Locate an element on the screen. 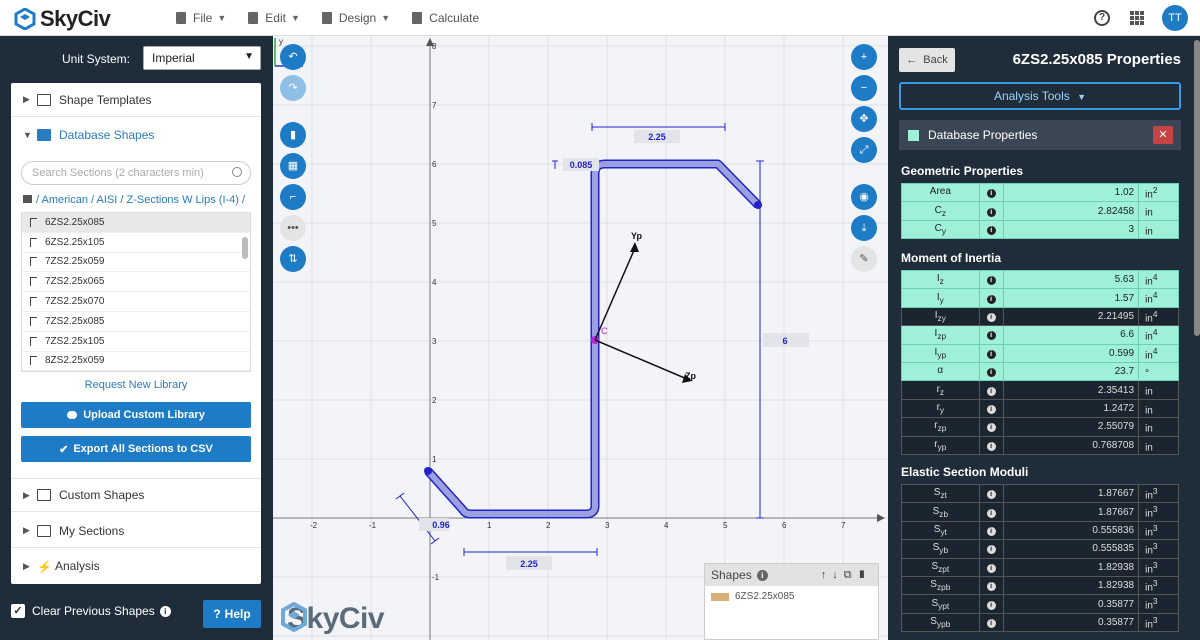 This screenshot has height=640, width=1200. skyciv-logo: SkyCiv is located at coordinates (62, 19).